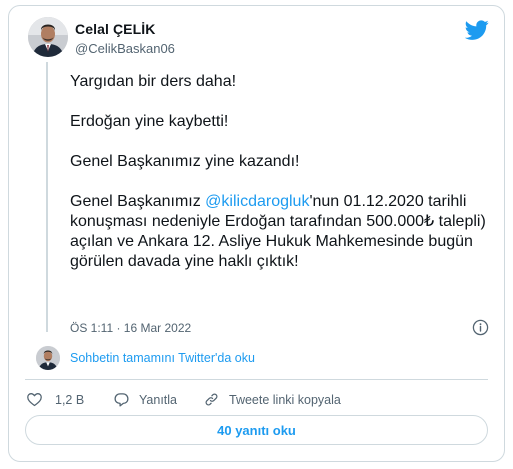 Image resolution: width=513 pixels, height=469 pixels. What do you see at coordinates (125, 48) in the screenshot?
I see `author-handle: @CelikBaskan06` at bounding box center [125, 48].